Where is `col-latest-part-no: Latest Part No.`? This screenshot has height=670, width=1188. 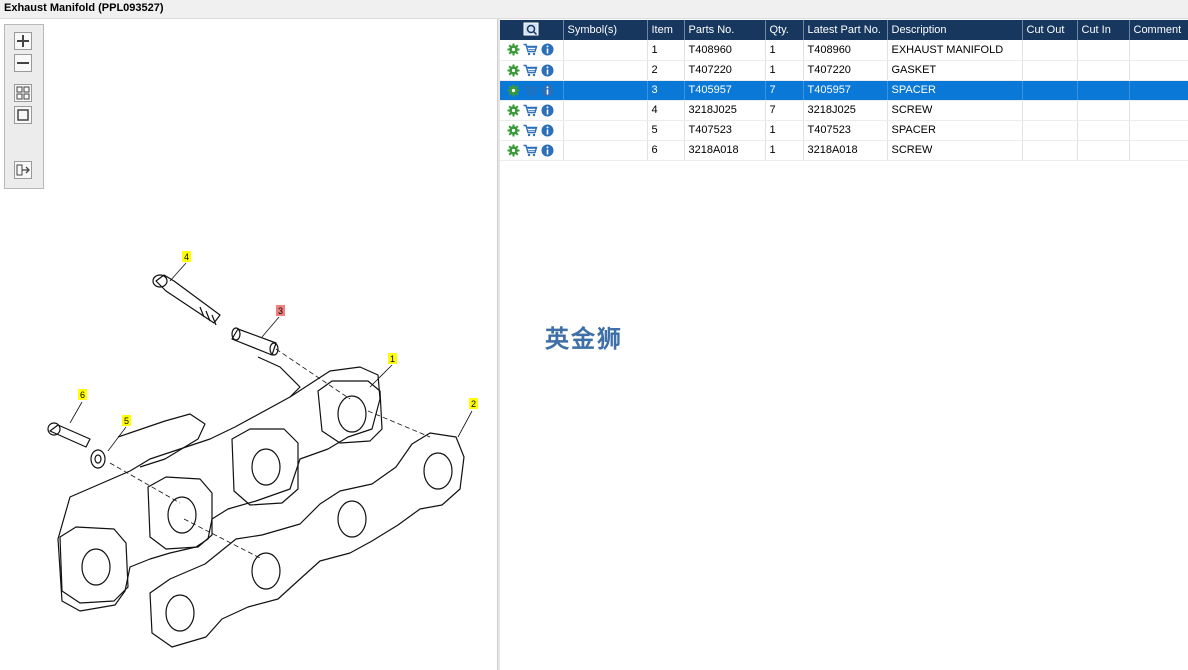
col-latest-part-no: Latest Part No. is located at coordinates (845, 30).